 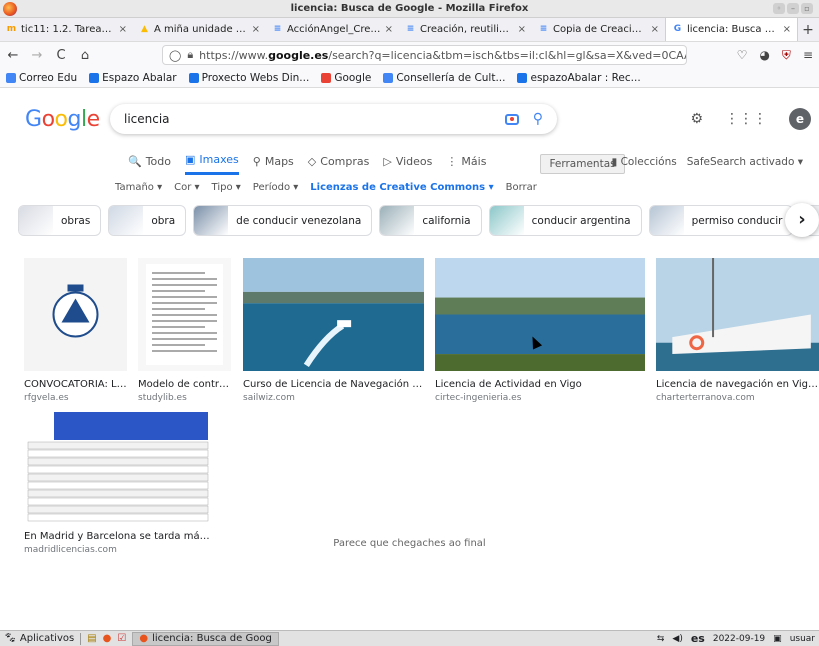 What do you see at coordinates (802, 220) in the screenshot?
I see `chevron-right-icon: ›` at bounding box center [802, 220].